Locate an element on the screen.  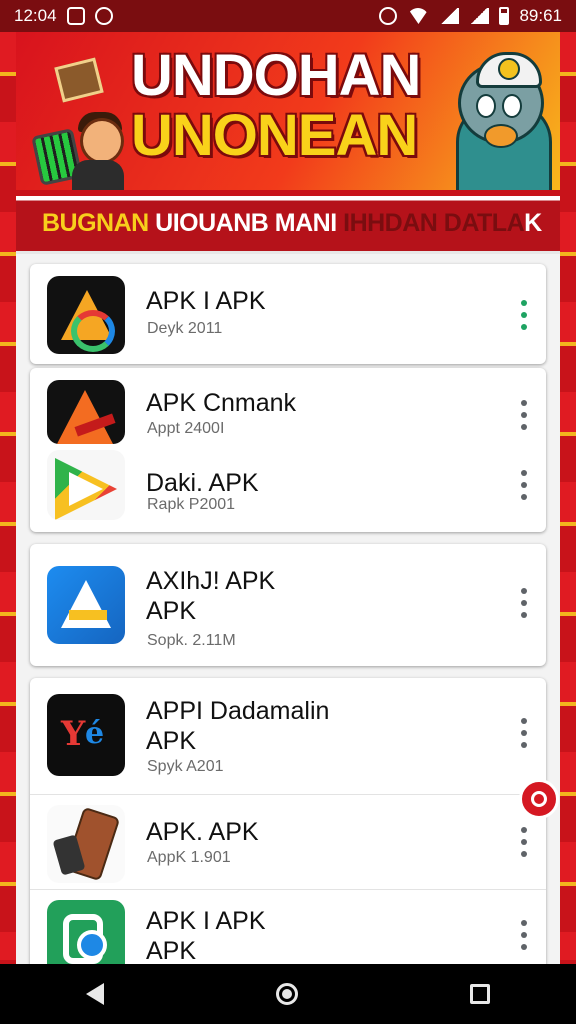
app-meta: Sopk. 2.11M is located at coordinates (191, 640).